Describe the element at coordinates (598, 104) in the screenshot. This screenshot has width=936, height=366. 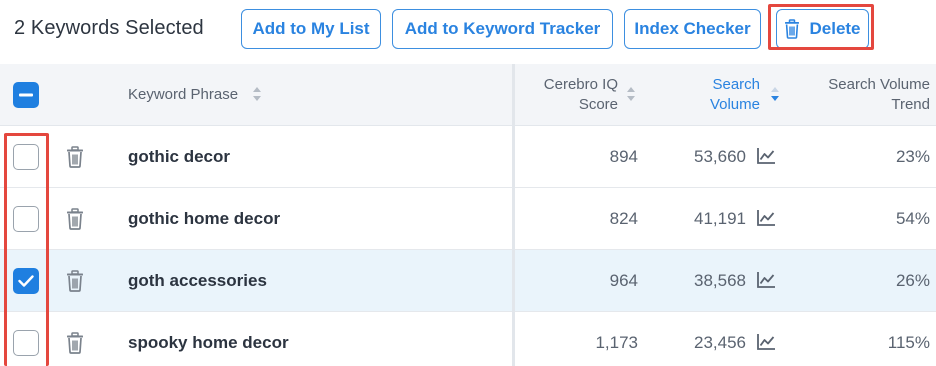
I see `header-cerebro-iq-line2: Score` at that location.